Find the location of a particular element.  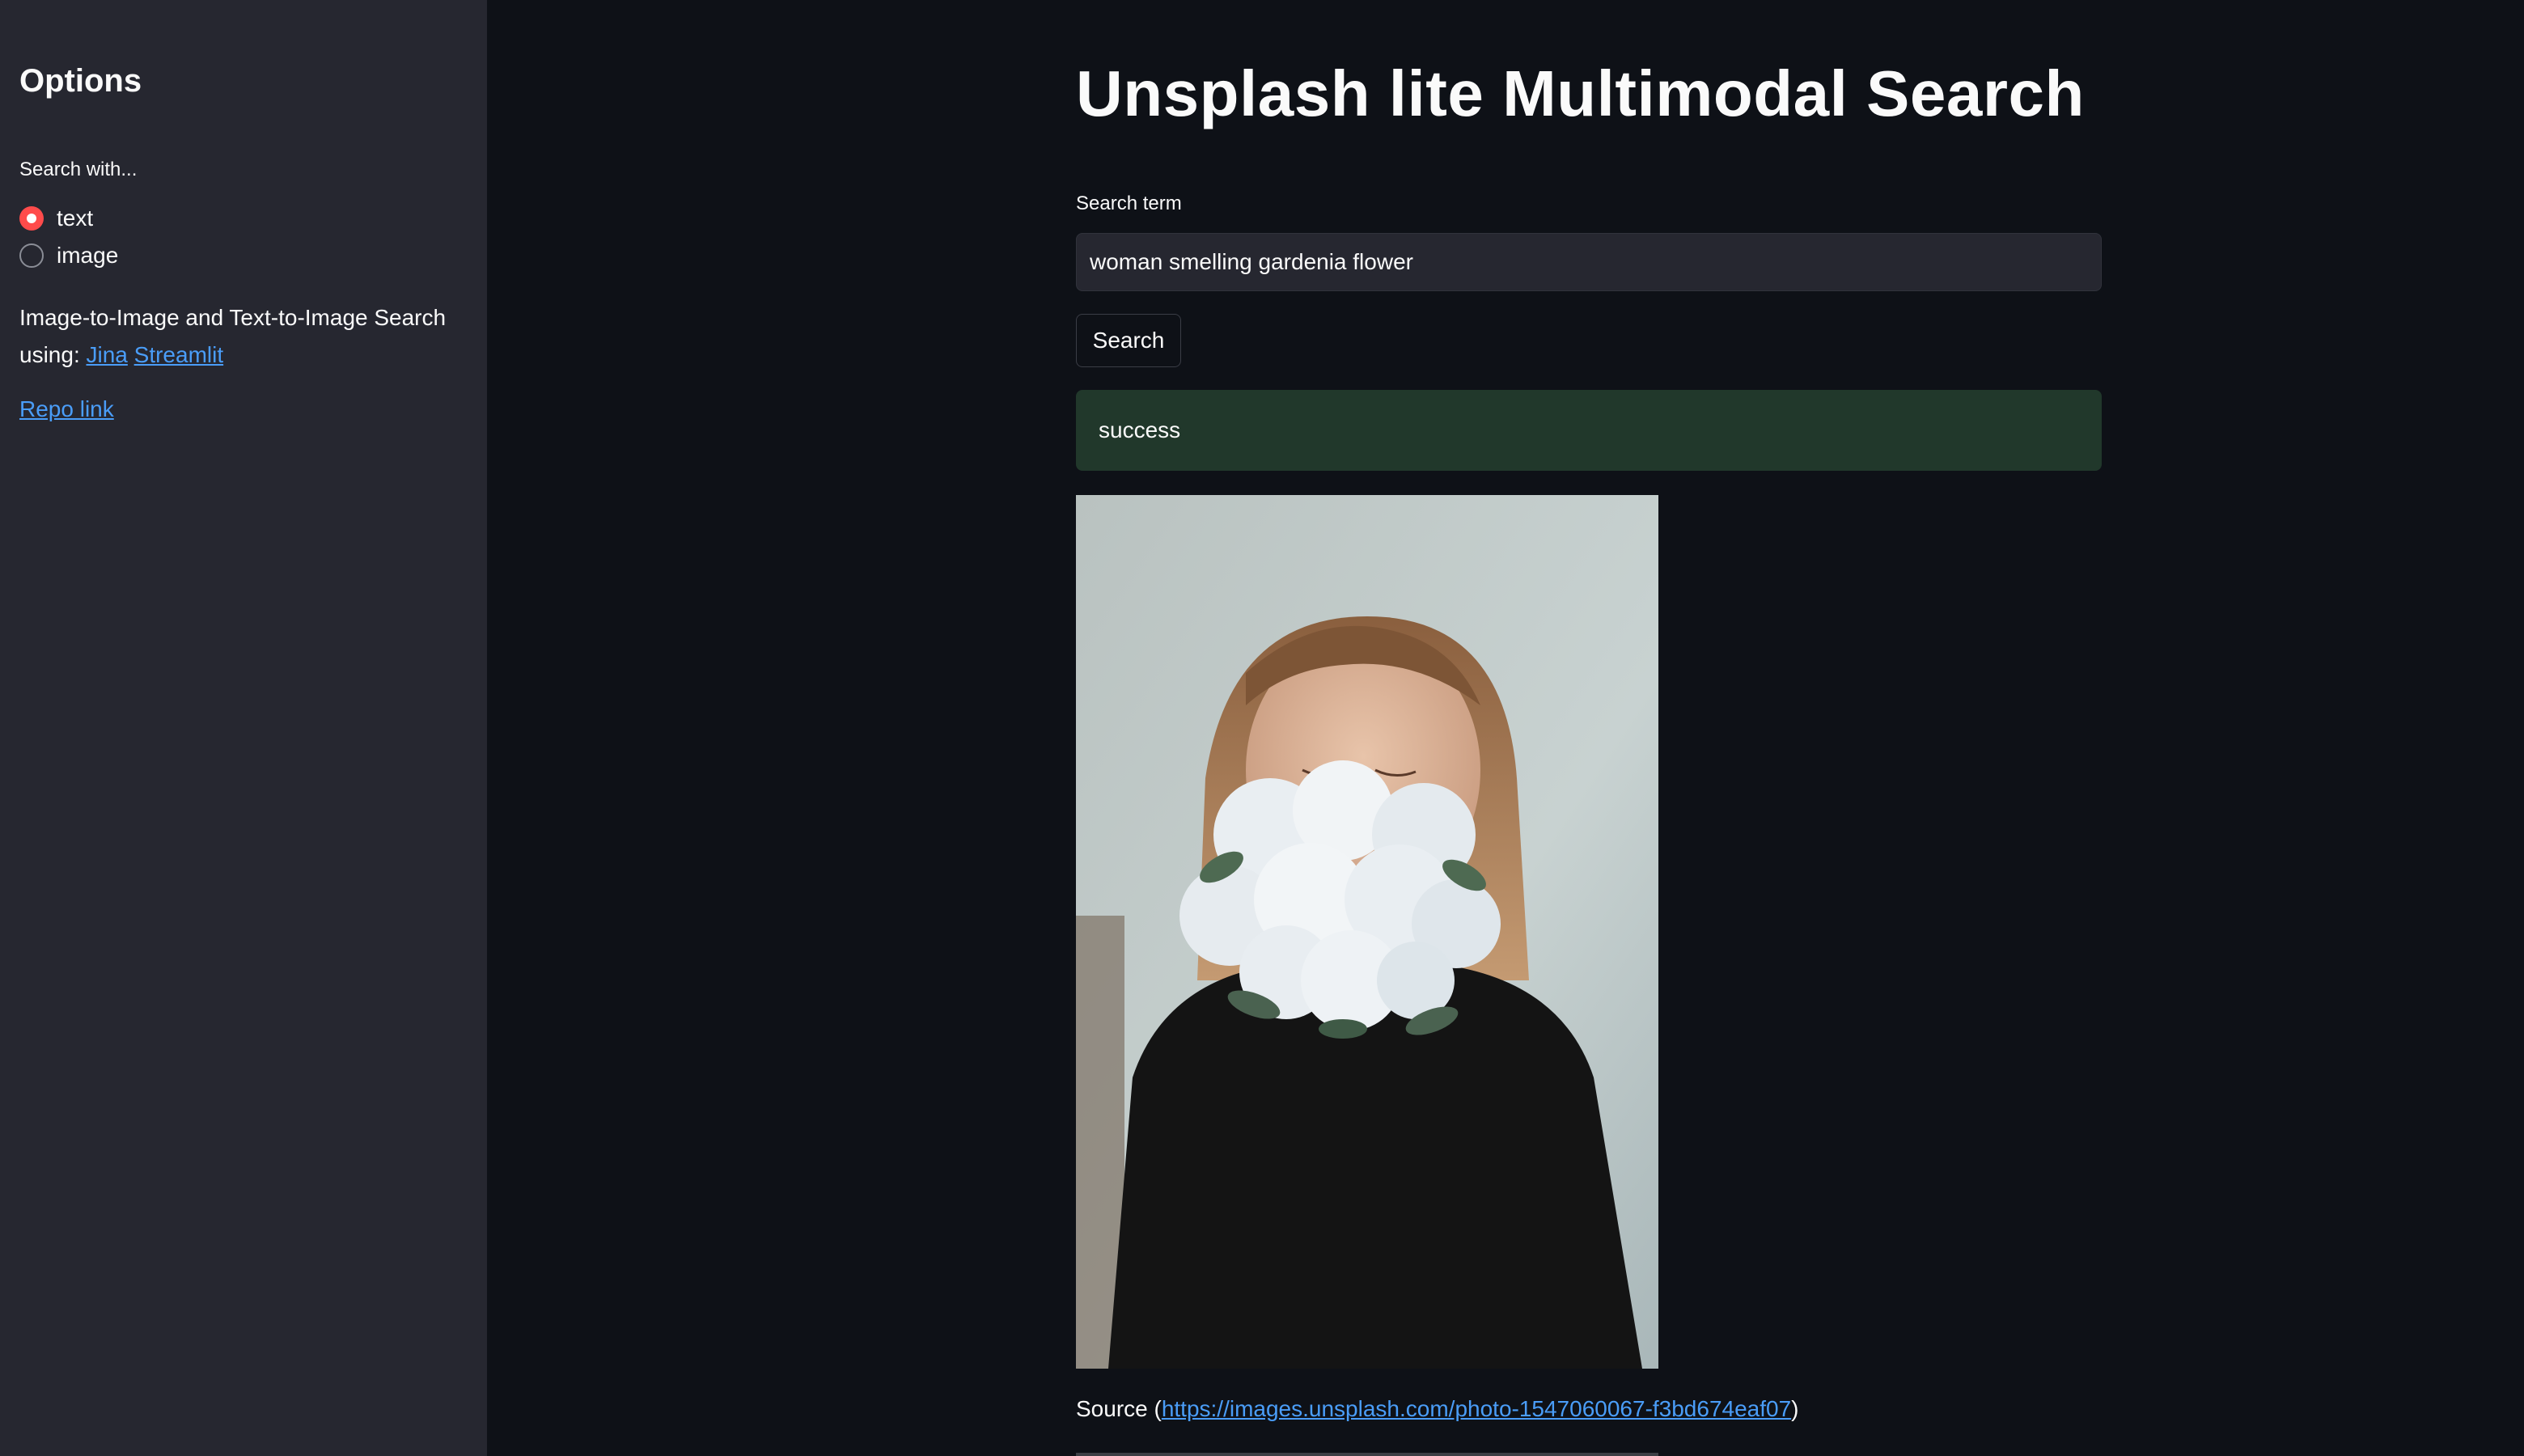

sidebar-title: Options is located at coordinates (80, 81).